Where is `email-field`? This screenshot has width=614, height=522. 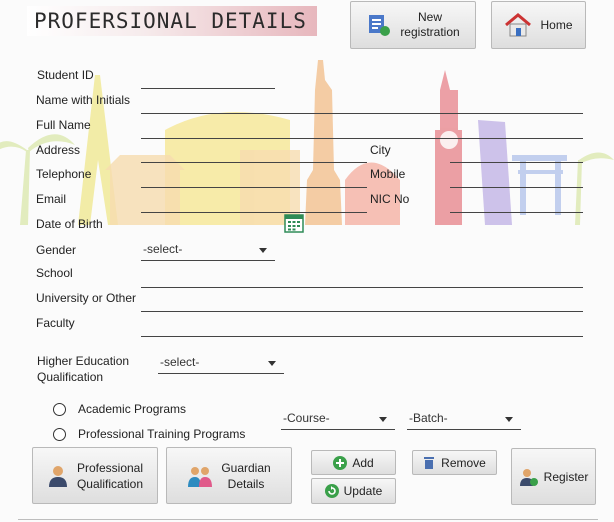
email-field is located at coordinates (254, 212).